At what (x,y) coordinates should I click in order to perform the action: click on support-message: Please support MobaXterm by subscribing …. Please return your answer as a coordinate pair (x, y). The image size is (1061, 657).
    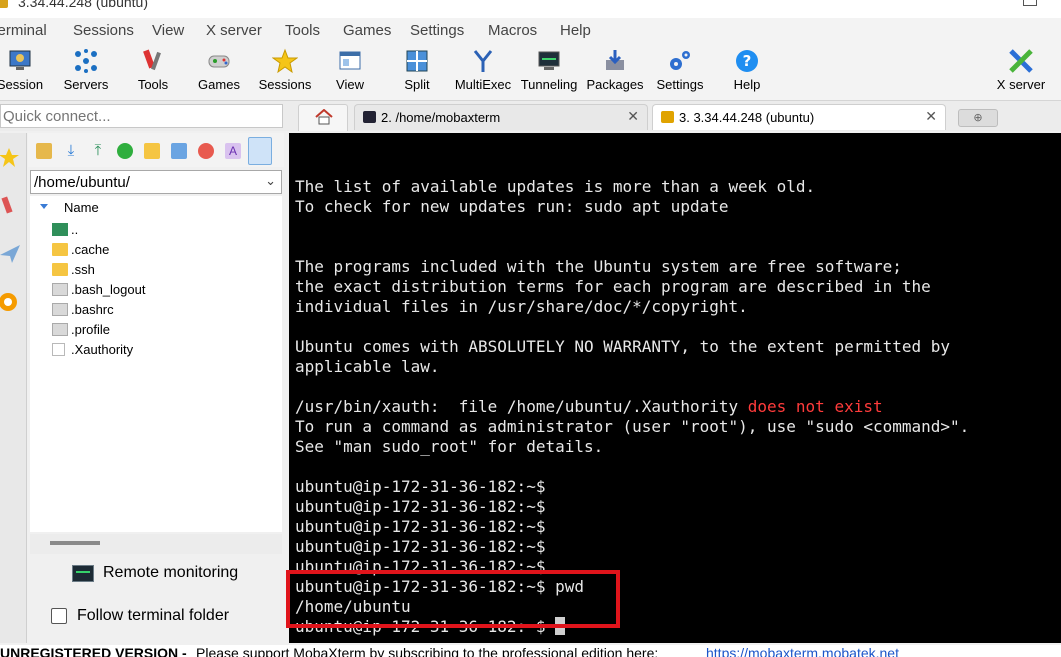
    Looking at the image, I should click on (427, 651).